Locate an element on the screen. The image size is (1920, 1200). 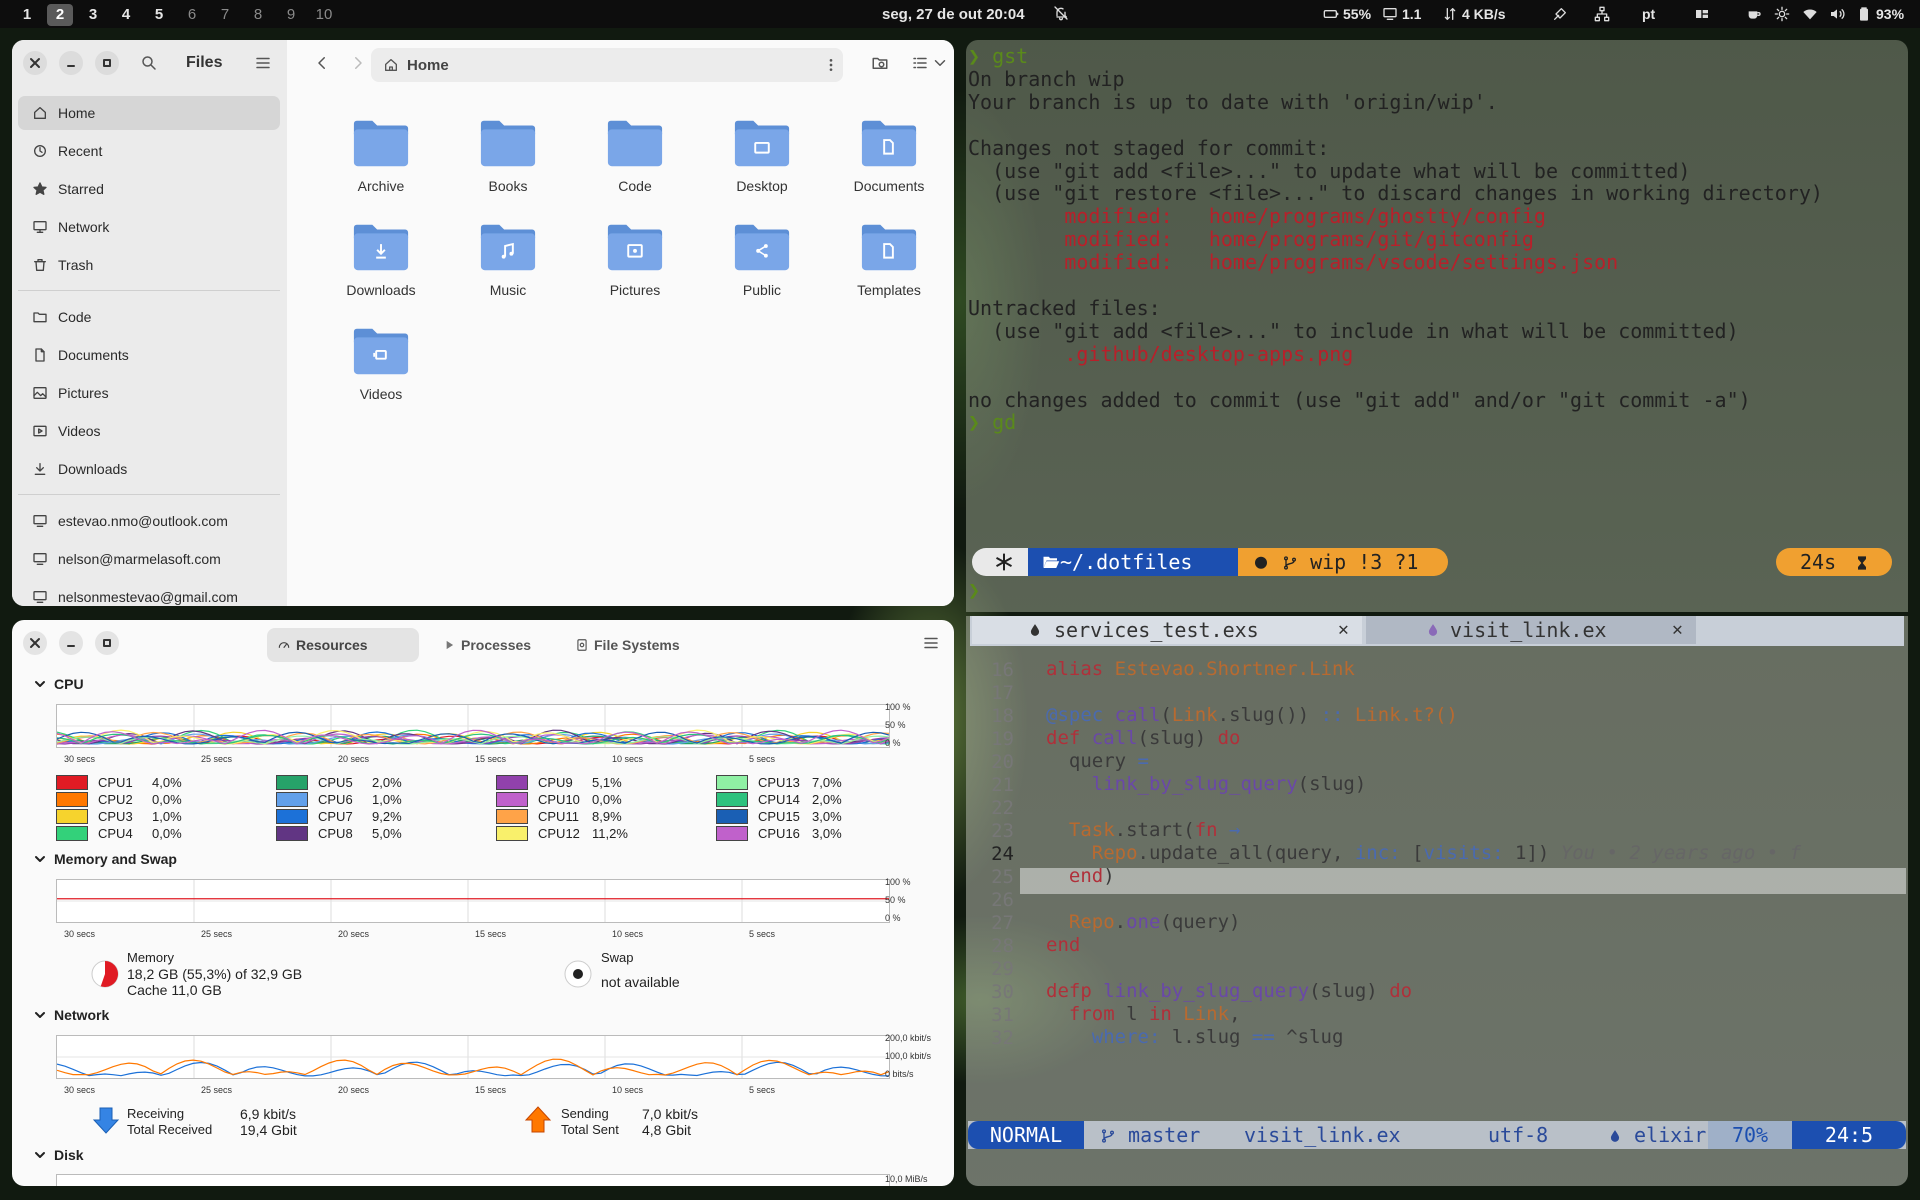
load-indicator: 1.1 is located at coordinates (1401, 14).